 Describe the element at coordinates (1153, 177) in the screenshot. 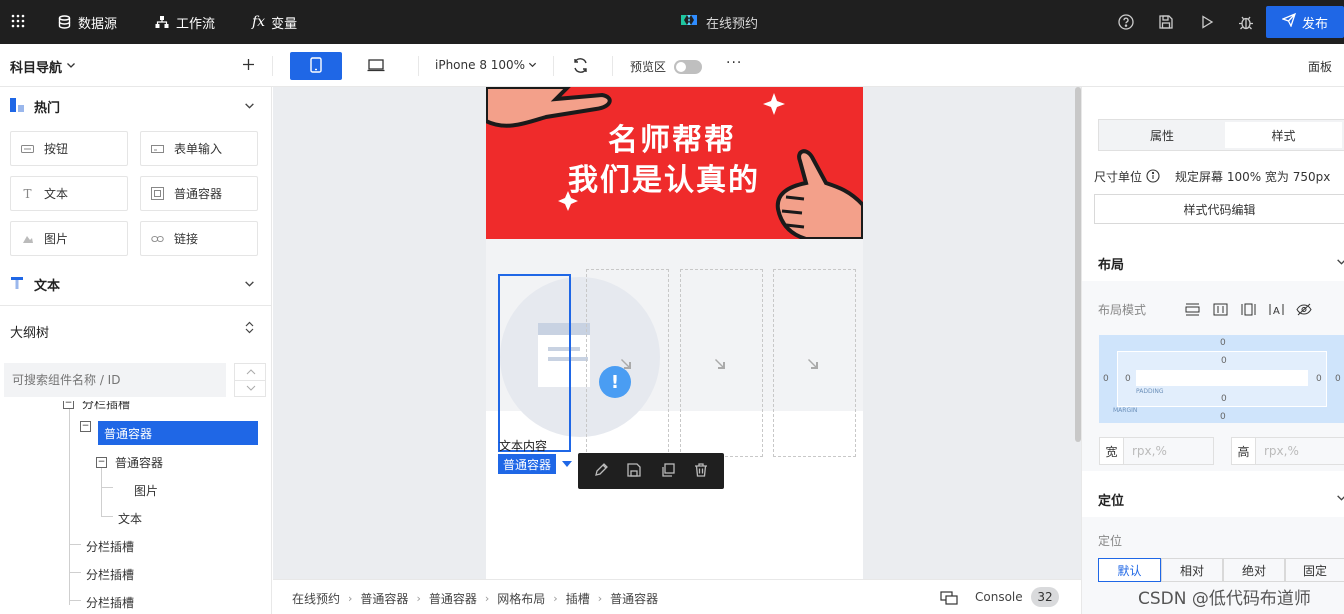

I see `info-icon` at that location.